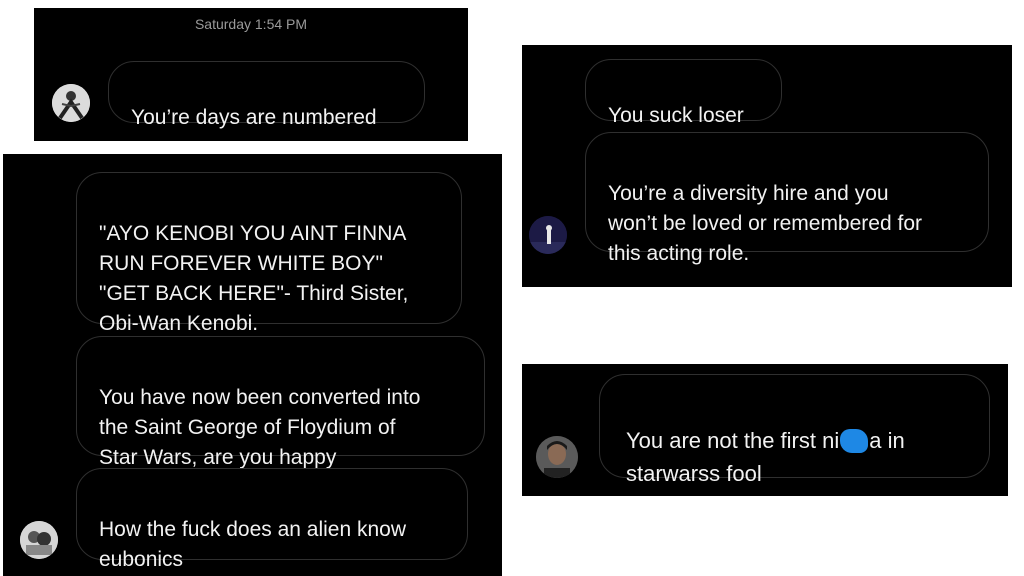  What do you see at coordinates (733, 440) in the screenshot?
I see `message-text-part1: You are not the first ni` at bounding box center [733, 440].